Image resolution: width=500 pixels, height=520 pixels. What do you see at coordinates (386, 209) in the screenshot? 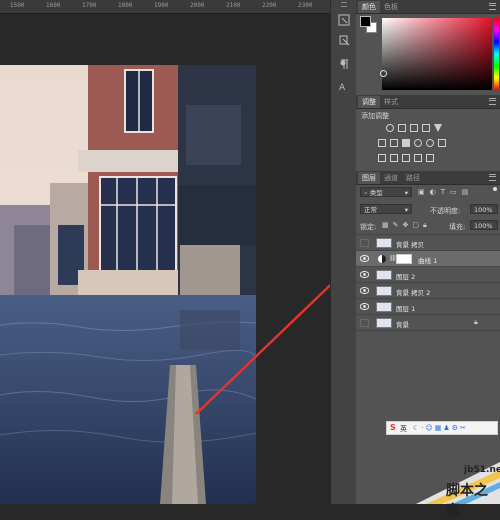
I see `blend-mode-select: 正常 ▾` at bounding box center [386, 209].